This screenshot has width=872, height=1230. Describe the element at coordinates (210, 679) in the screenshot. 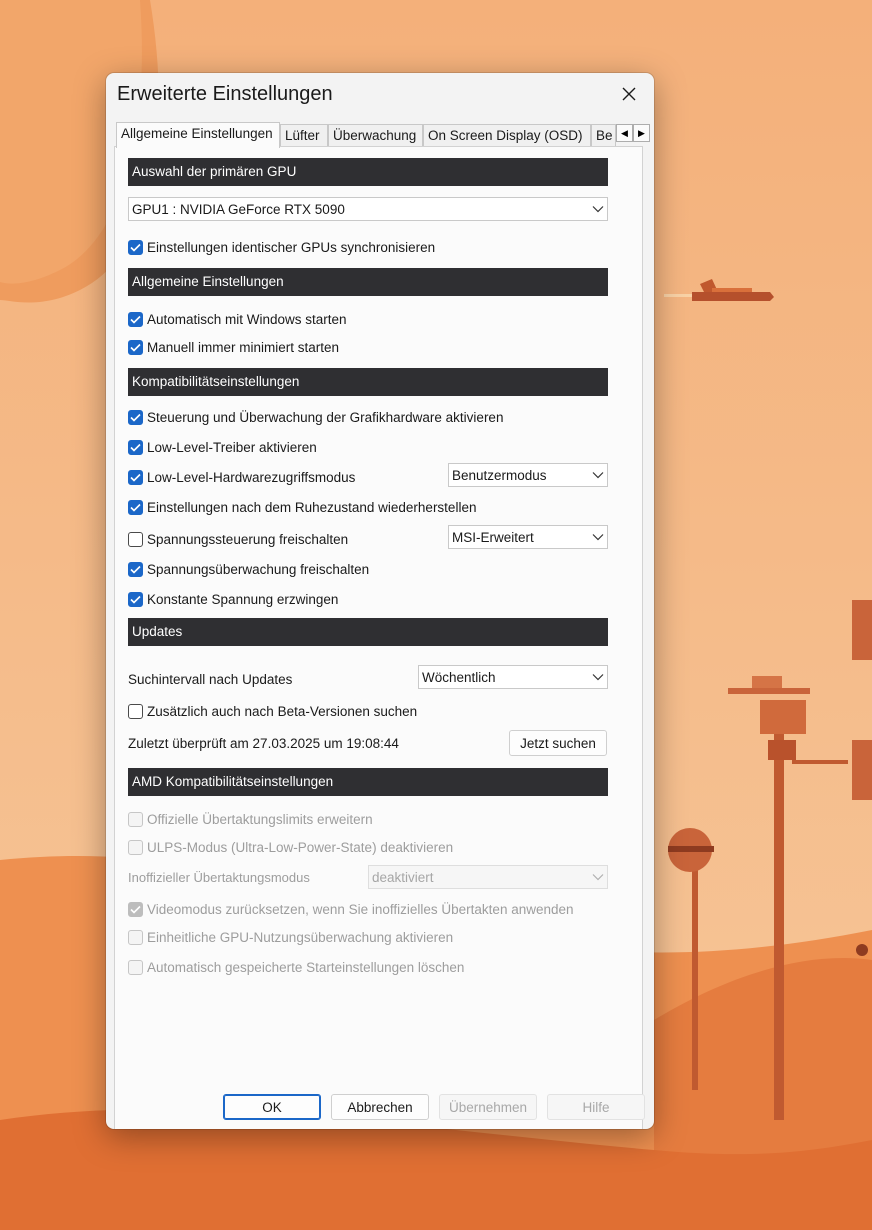

I see `update-interval-label: Suchintervall nach Updates` at that location.